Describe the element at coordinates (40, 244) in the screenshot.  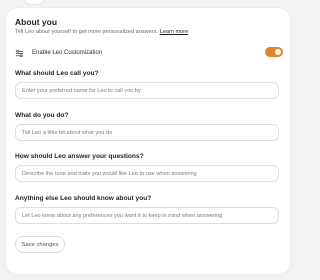
I see `save-changes-button: Save changes` at that location.